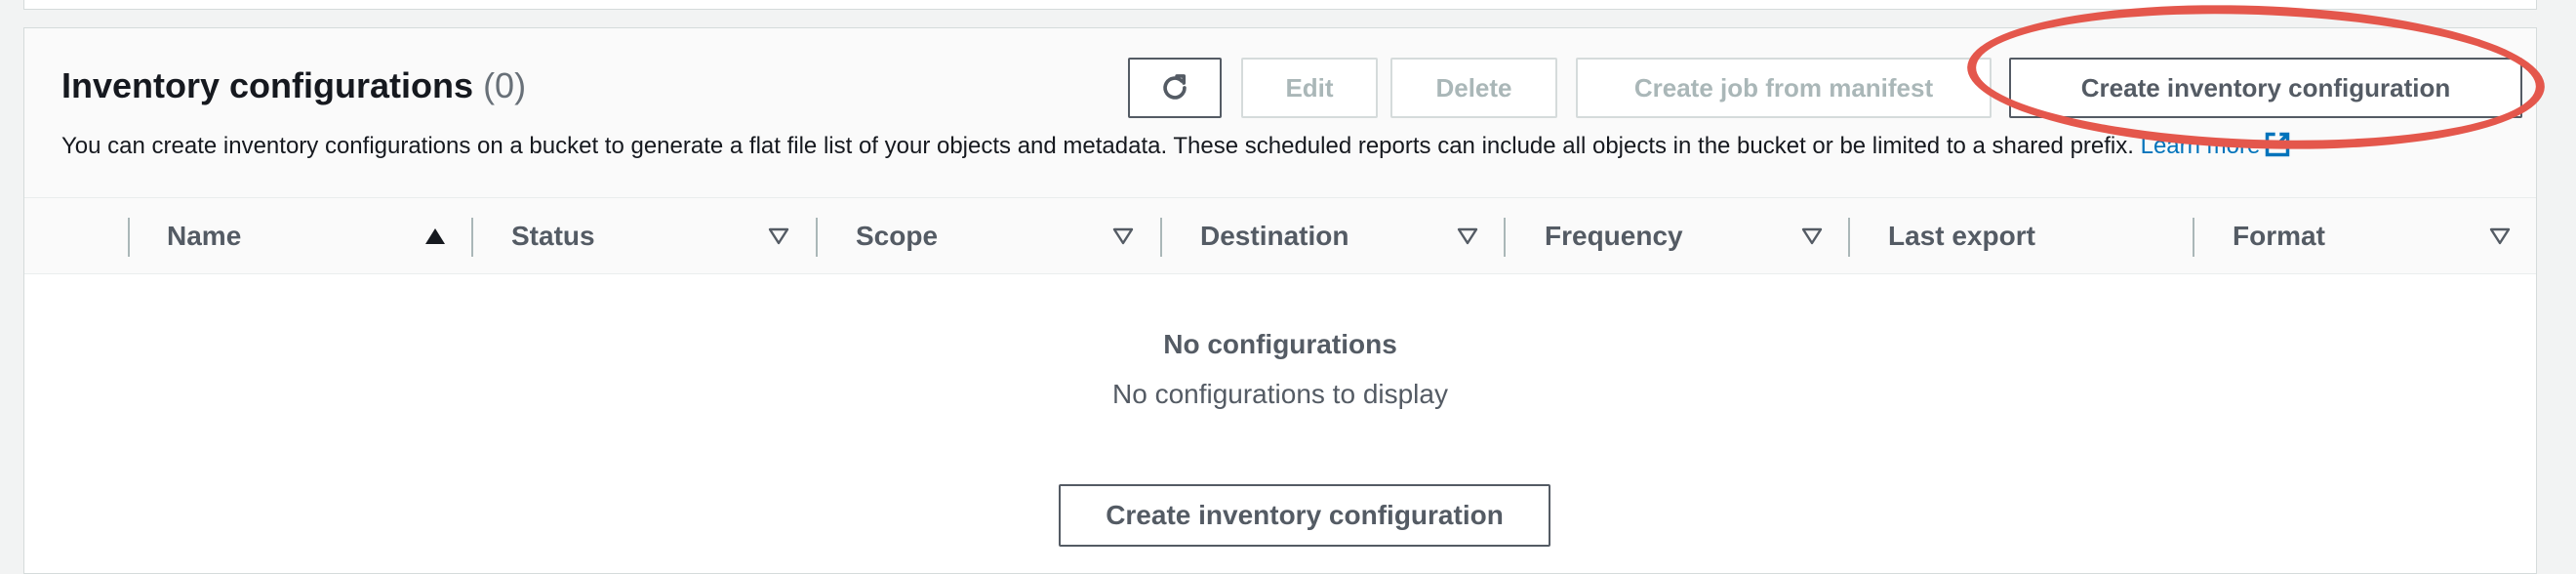  I want to click on edit-button: Edit, so click(1309, 88).